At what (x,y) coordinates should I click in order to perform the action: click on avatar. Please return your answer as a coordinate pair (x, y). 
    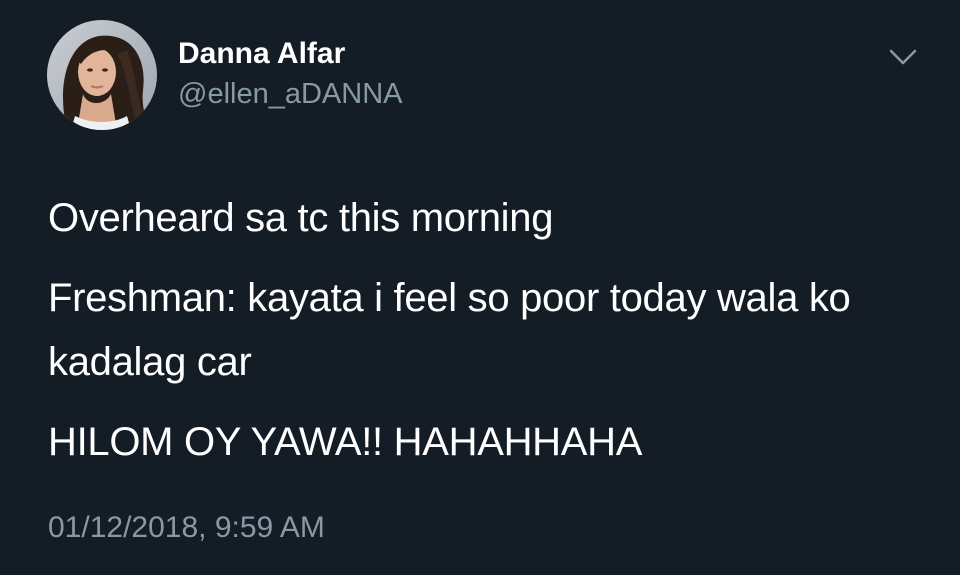
    Looking at the image, I should click on (102, 75).